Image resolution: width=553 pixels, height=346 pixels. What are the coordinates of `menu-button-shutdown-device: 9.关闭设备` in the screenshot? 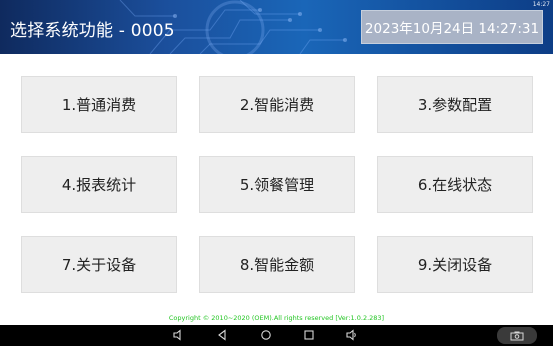 It's located at (455, 264).